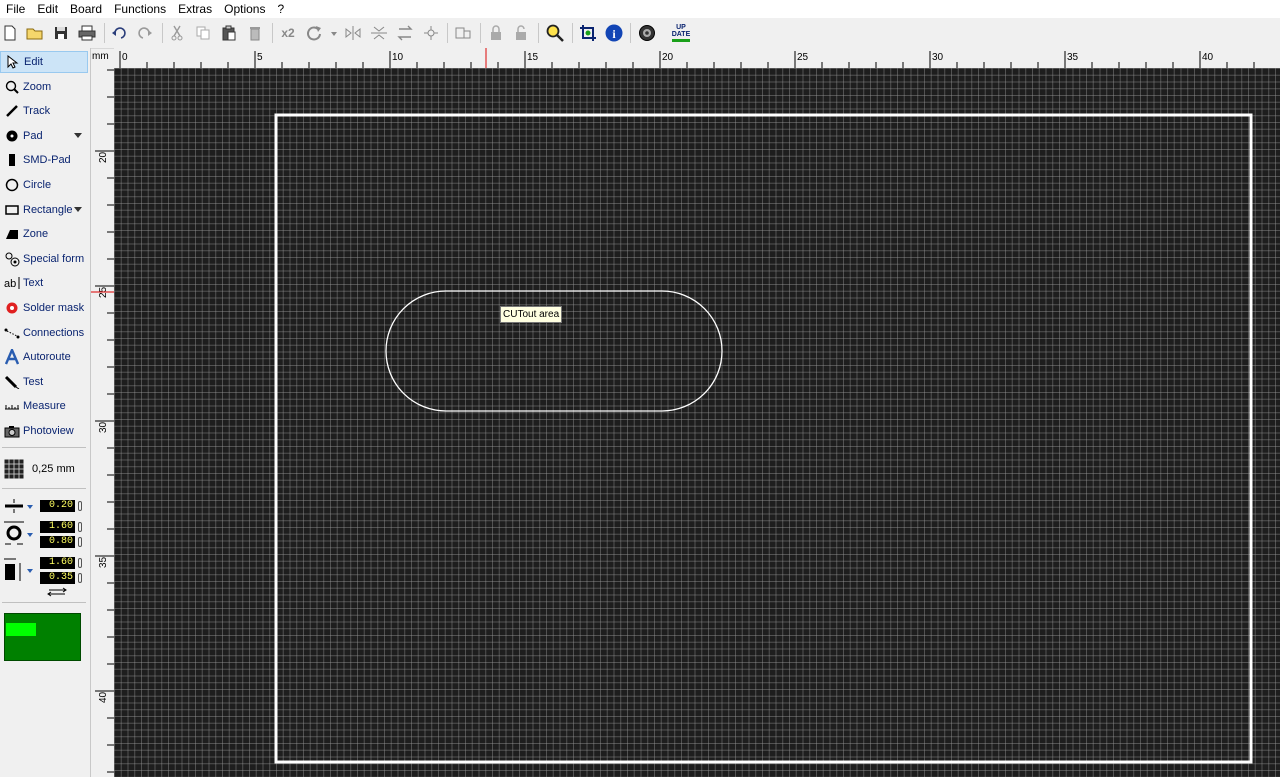 This screenshot has height=777, width=1280. I want to click on text-ab-icon: ab, so click(12, 283).